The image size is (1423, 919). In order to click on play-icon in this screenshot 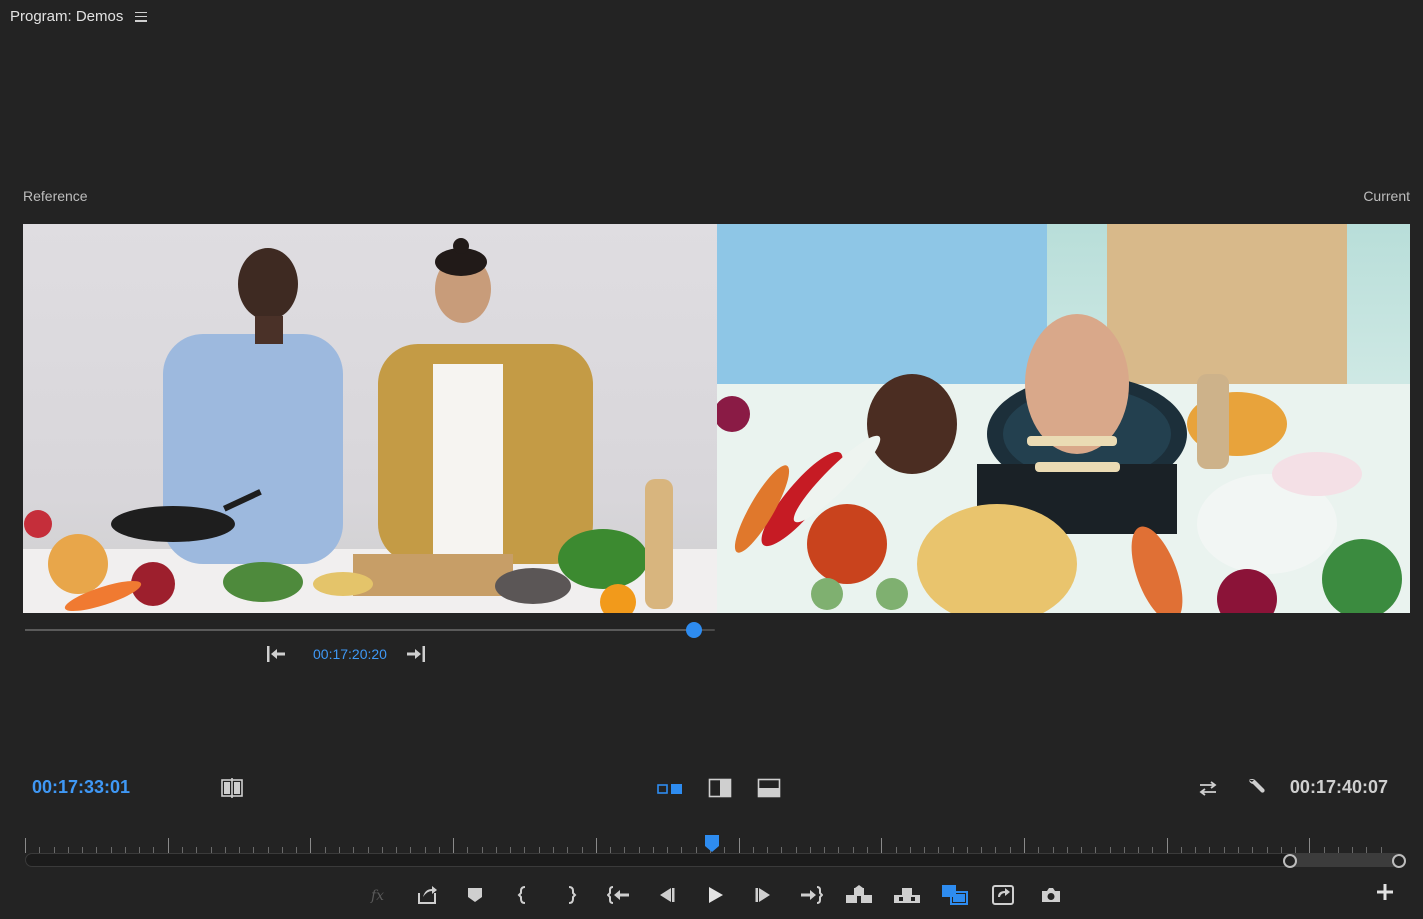, I will do `click(715, 895)`.